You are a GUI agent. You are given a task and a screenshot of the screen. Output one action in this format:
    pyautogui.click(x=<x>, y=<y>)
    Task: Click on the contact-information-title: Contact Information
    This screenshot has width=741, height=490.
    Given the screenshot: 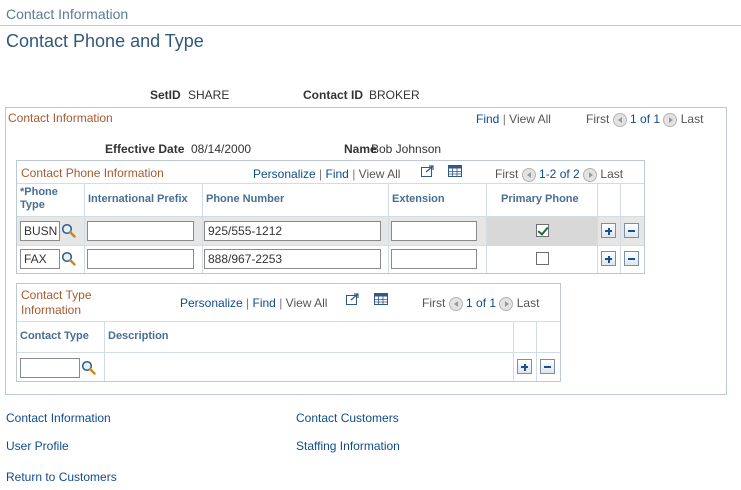 What is the action you would take?
    pyautogui.click(x=60, y=118)
    